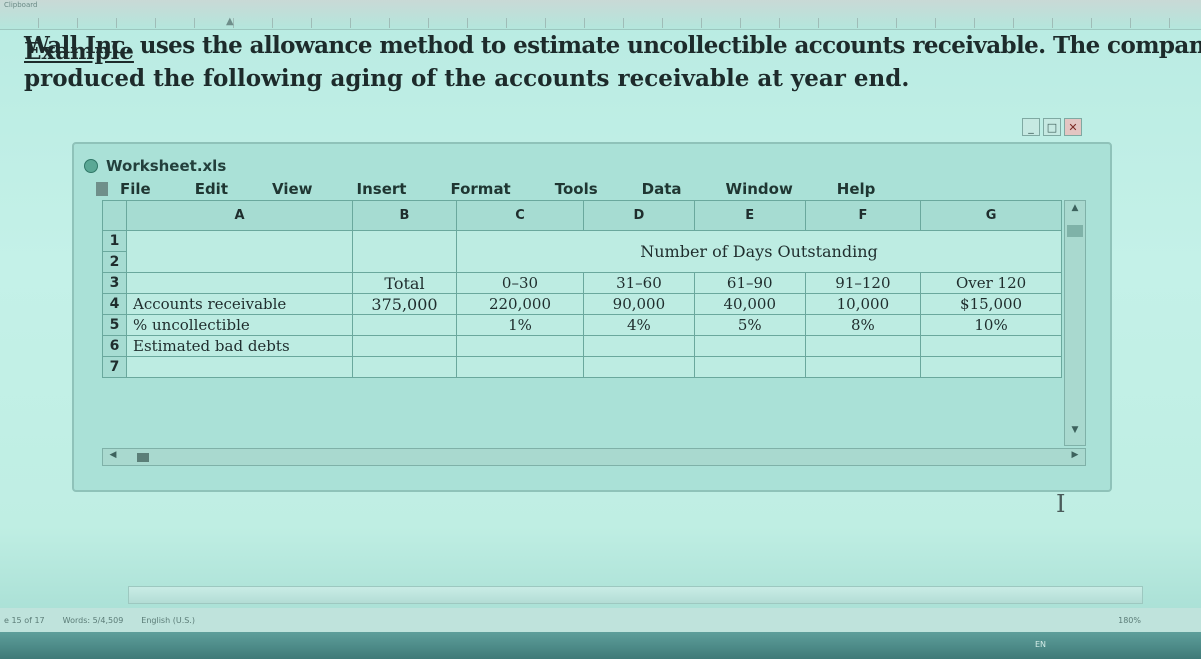 Image resolution: width=1201 pixels, height=659 pixels. I want to click on scroll-right-icon: ▶, so click(1075, 457).